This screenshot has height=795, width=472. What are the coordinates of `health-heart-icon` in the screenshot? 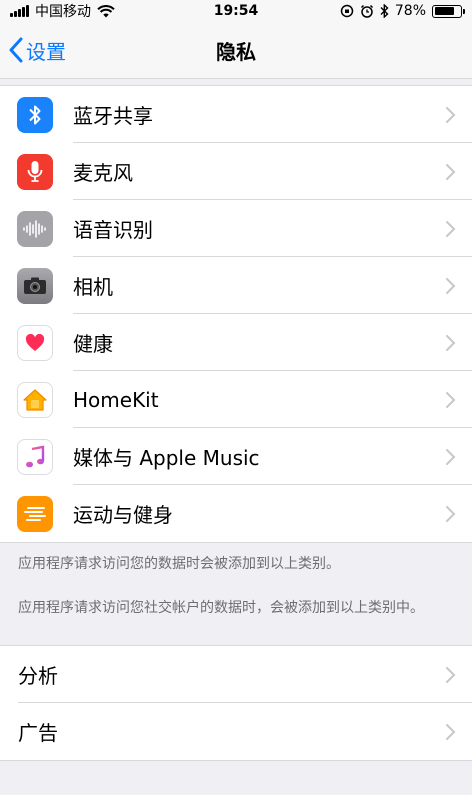 It's located at (35, 342).